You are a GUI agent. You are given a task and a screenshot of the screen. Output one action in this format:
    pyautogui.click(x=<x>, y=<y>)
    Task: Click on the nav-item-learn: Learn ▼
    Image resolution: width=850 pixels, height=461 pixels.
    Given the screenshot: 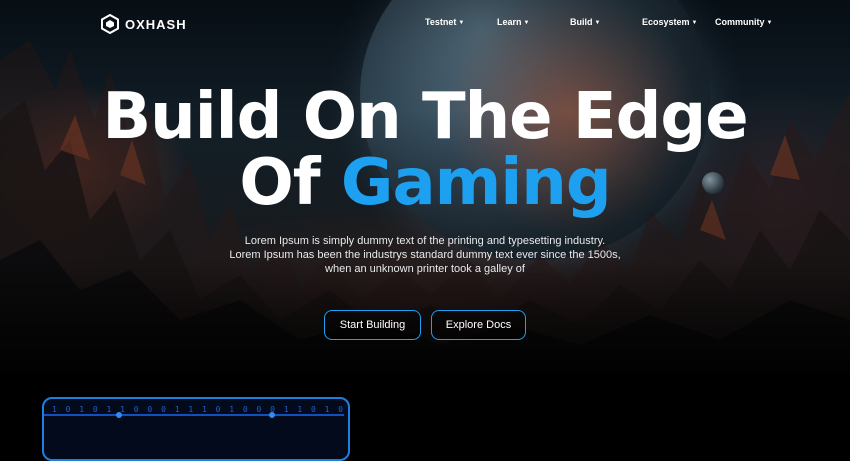 What is the action you would take?
    pyautogui.click(x=513, y=22)
    